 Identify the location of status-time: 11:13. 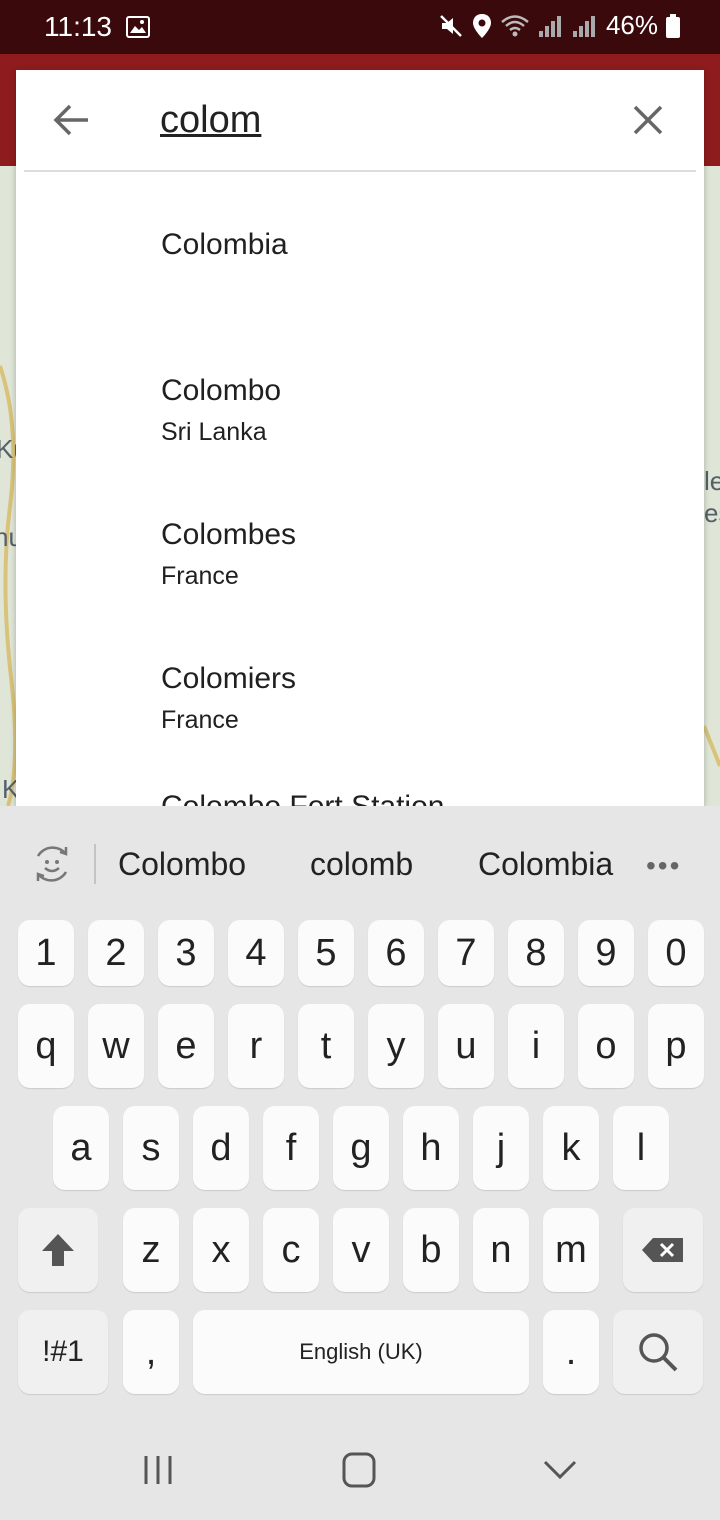
(78, 26).